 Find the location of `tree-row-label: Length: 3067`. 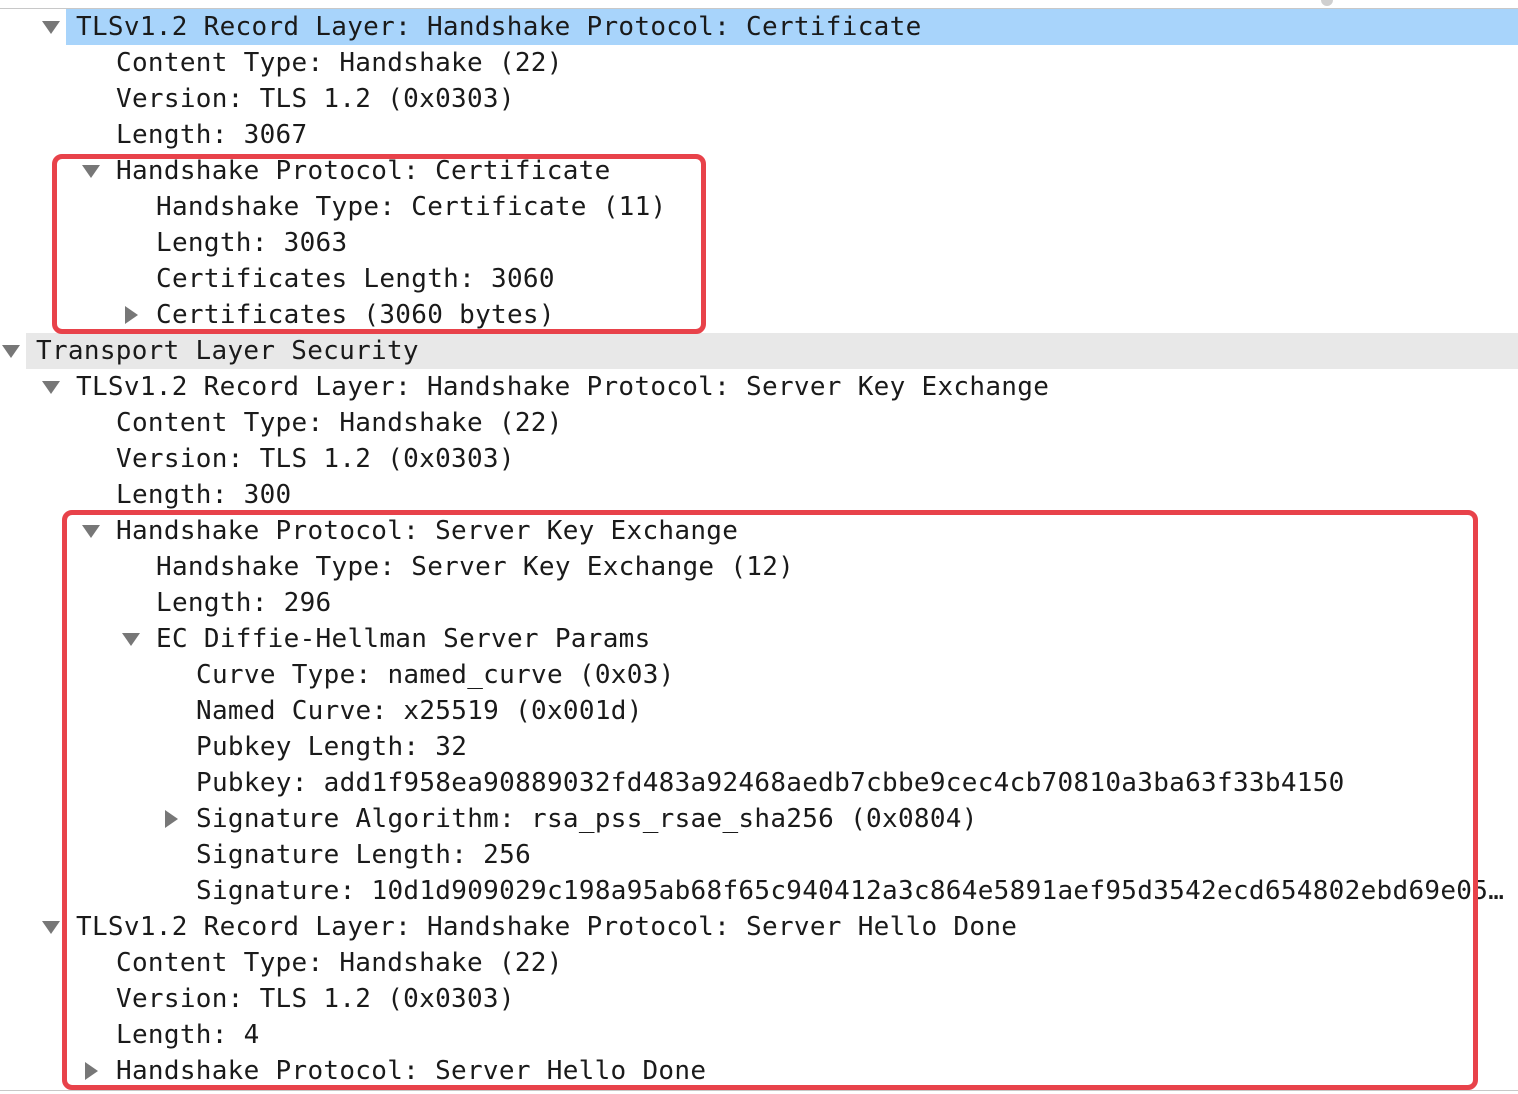

tree-row-label: Length: 3067 is located at coordinates (212, 135).